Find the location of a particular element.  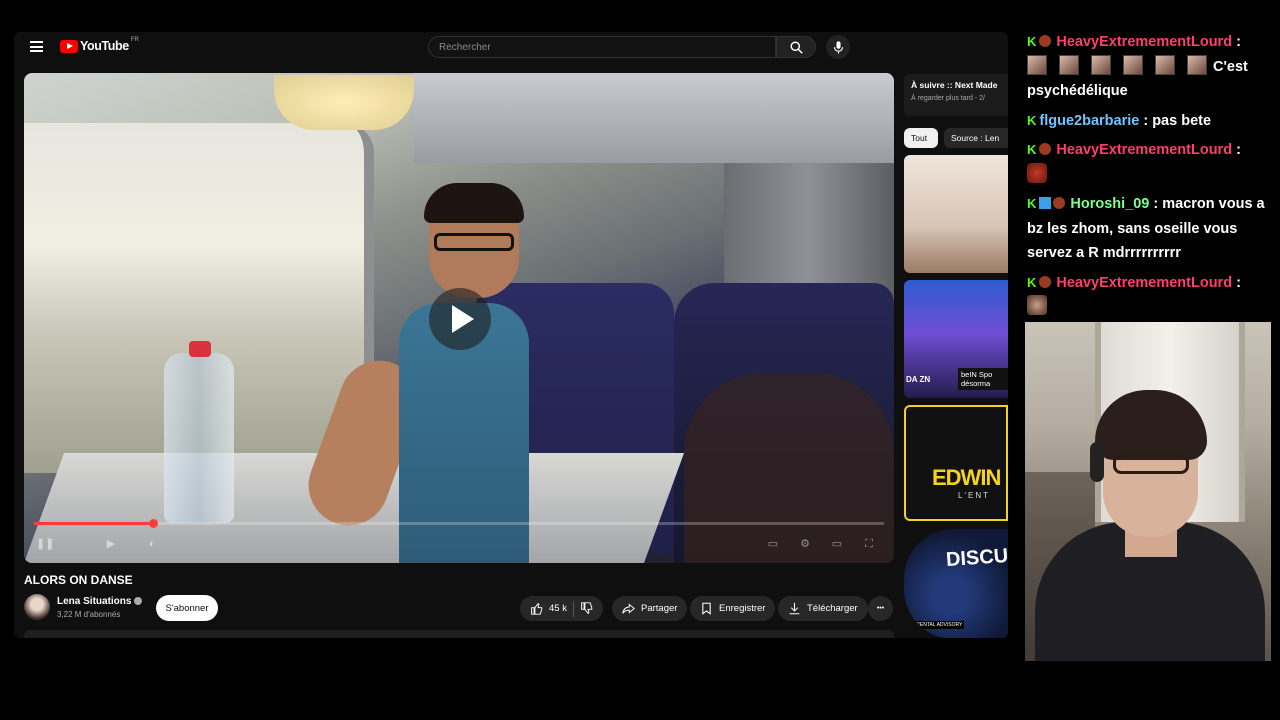

search-input: Rechercher is located at coordinates (602, 47).